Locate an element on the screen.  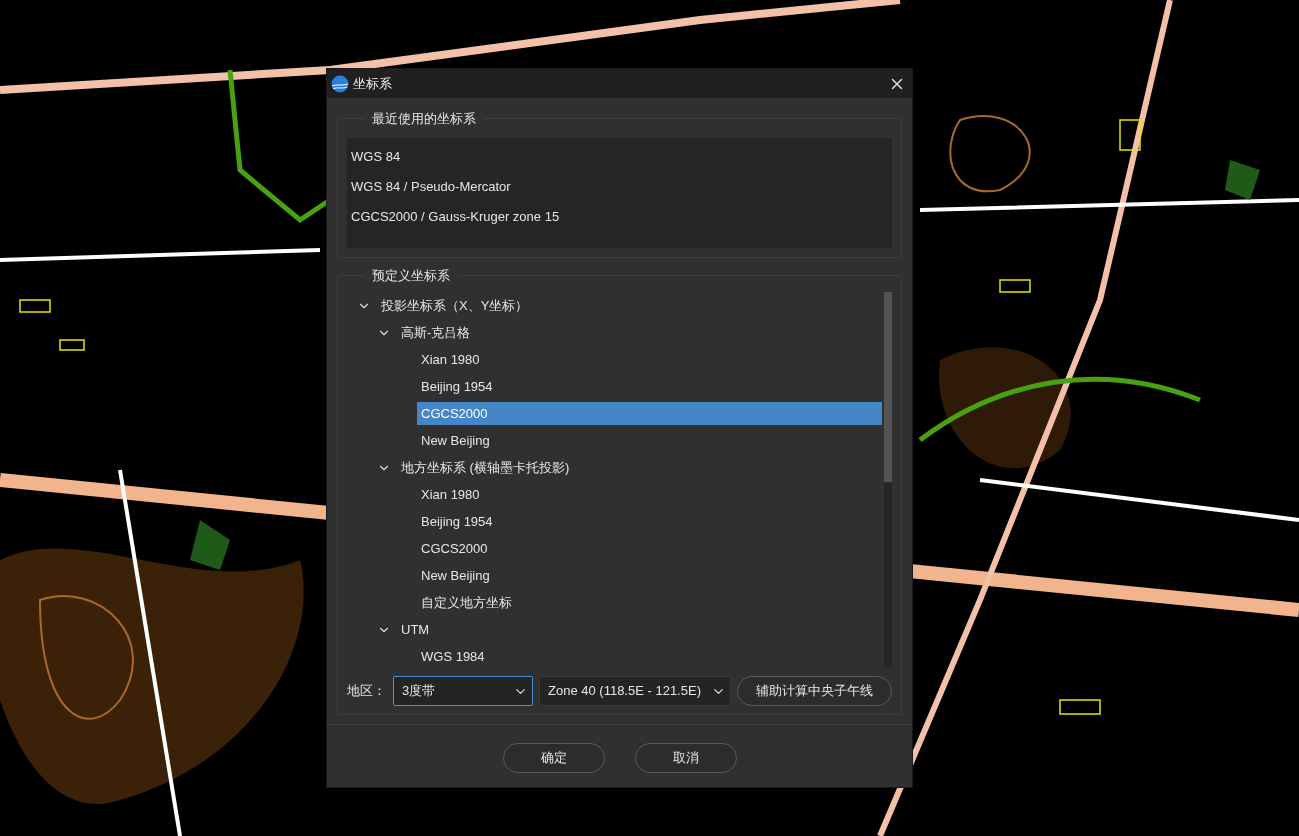
list-item: WGS 84 / Pseudo-Mercator is located at coordinates (619, 187).